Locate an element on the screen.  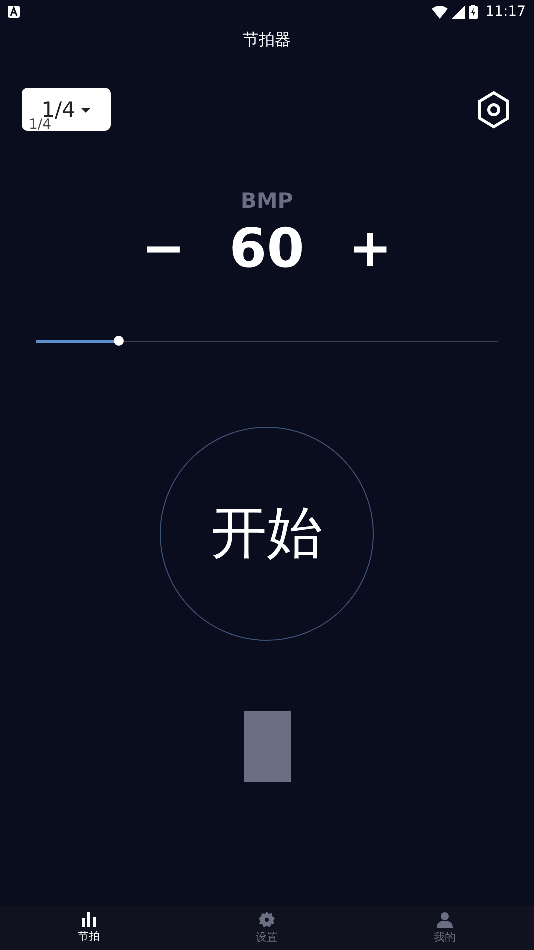
increase-button: + is located at coordinates (370, 249).